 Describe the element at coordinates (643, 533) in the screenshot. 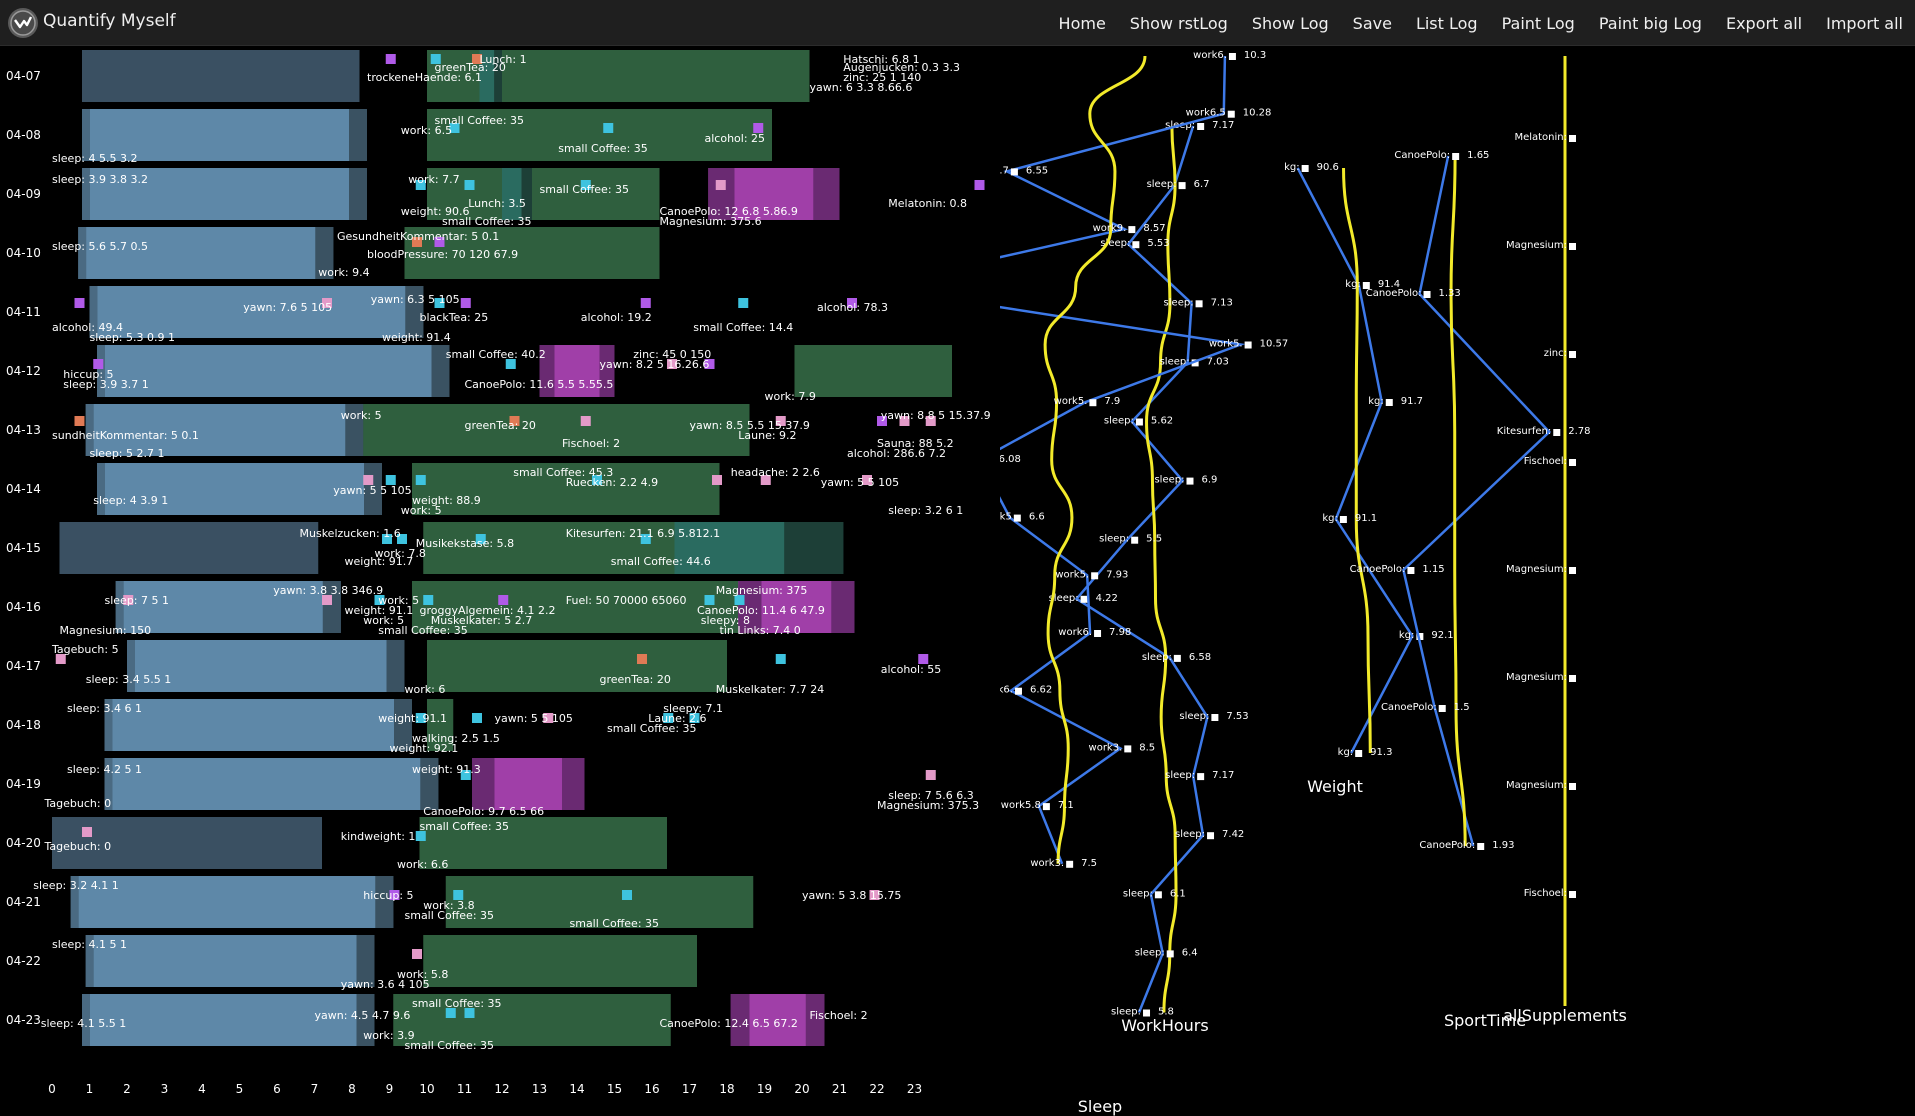

I see `event-label: Kitesurfen: 21.1 6.9 5.812.1` at that location.